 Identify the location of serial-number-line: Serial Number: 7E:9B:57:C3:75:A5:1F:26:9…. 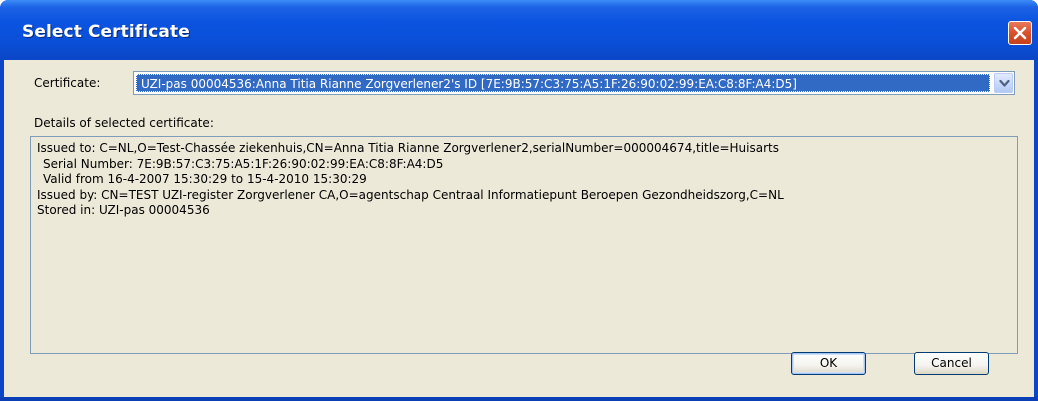
(243, 163).